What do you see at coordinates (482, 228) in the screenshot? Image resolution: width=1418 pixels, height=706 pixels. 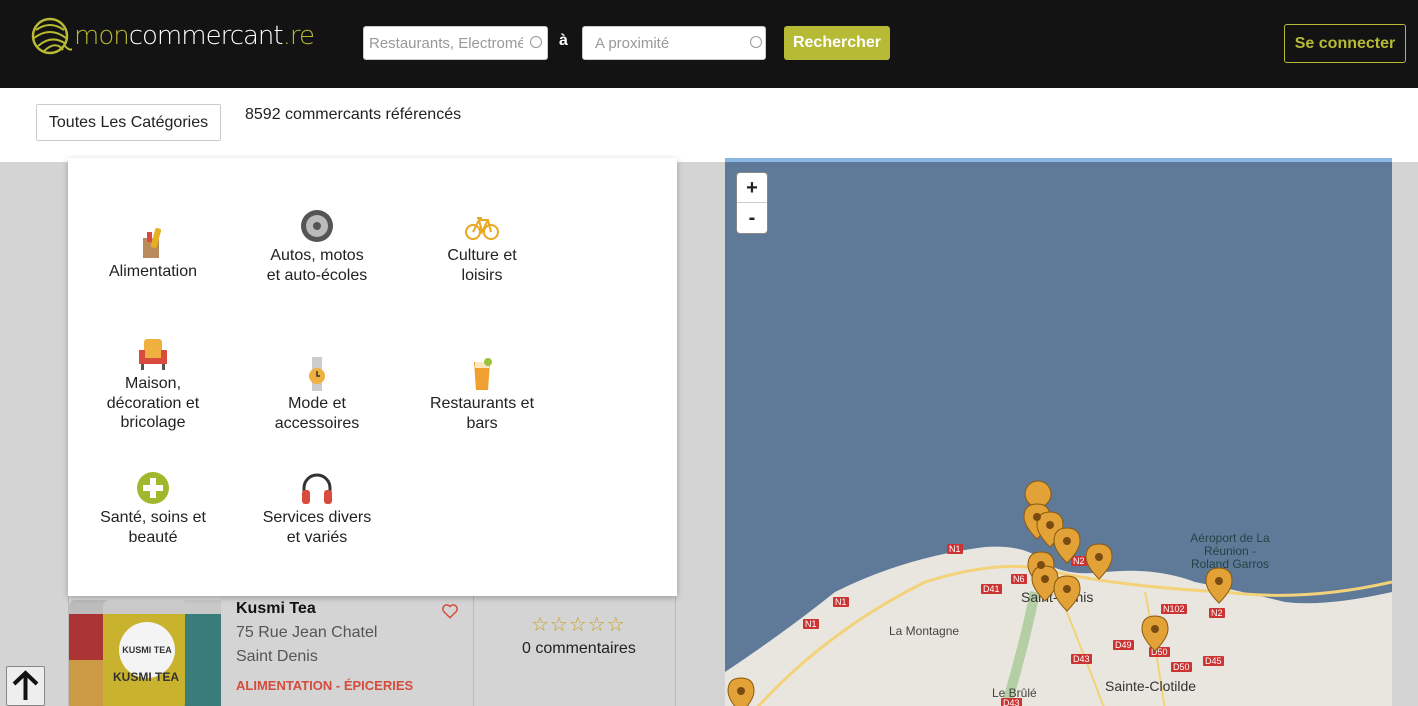 I see `bicycle-icon` at bounding box center [482, 228].